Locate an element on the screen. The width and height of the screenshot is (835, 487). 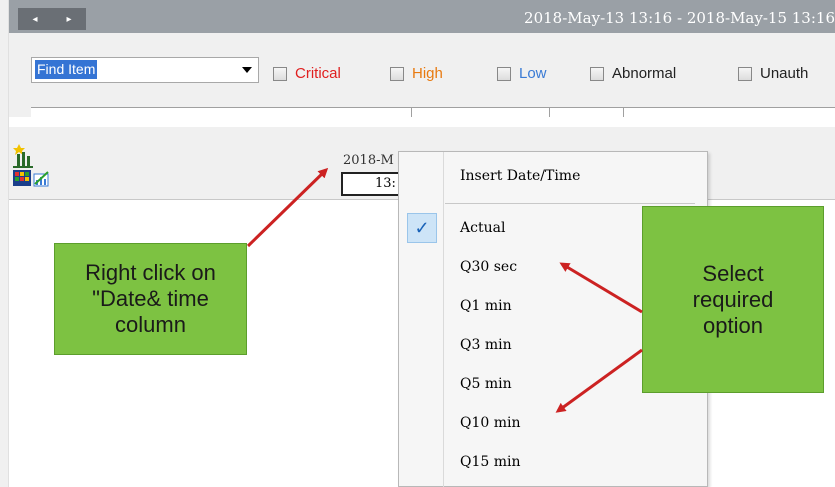
arrow-to-q30-sec is located at coordinates (601, 288).